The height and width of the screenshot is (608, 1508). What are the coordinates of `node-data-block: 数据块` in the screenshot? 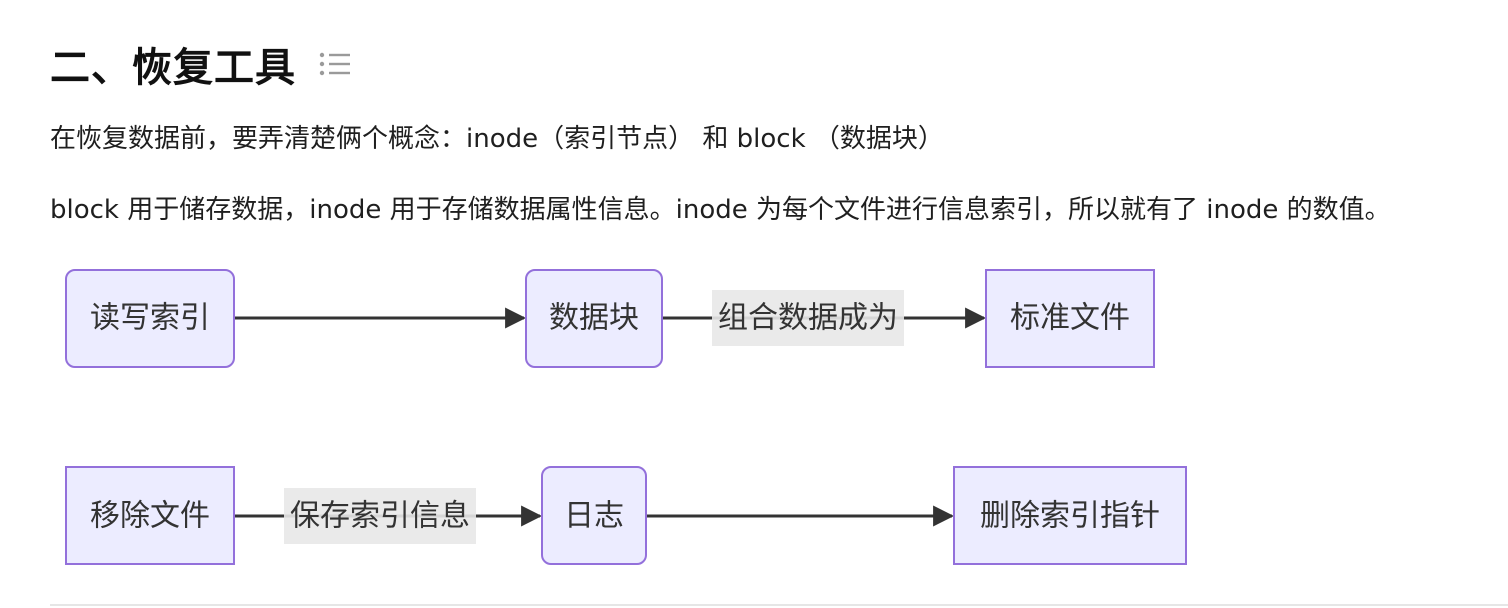 It's located at (594, 318).